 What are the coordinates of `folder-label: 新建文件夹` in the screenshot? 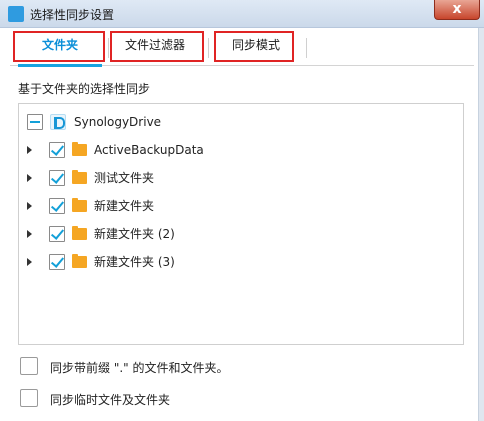 It's located at (124, 206).